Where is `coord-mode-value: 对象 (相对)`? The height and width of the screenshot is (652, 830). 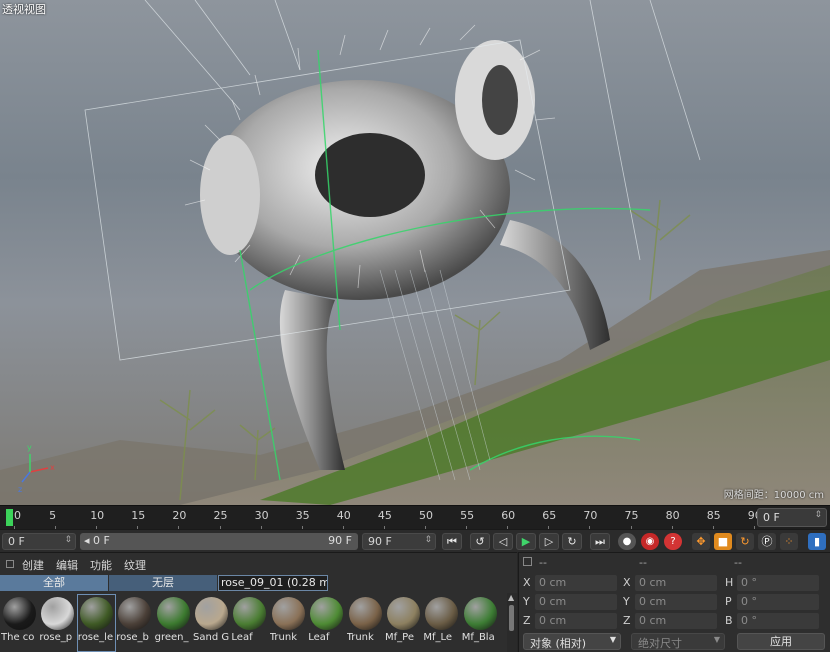 coord-mode-value: 对象 (相对) is located at coordinates (558, 643).